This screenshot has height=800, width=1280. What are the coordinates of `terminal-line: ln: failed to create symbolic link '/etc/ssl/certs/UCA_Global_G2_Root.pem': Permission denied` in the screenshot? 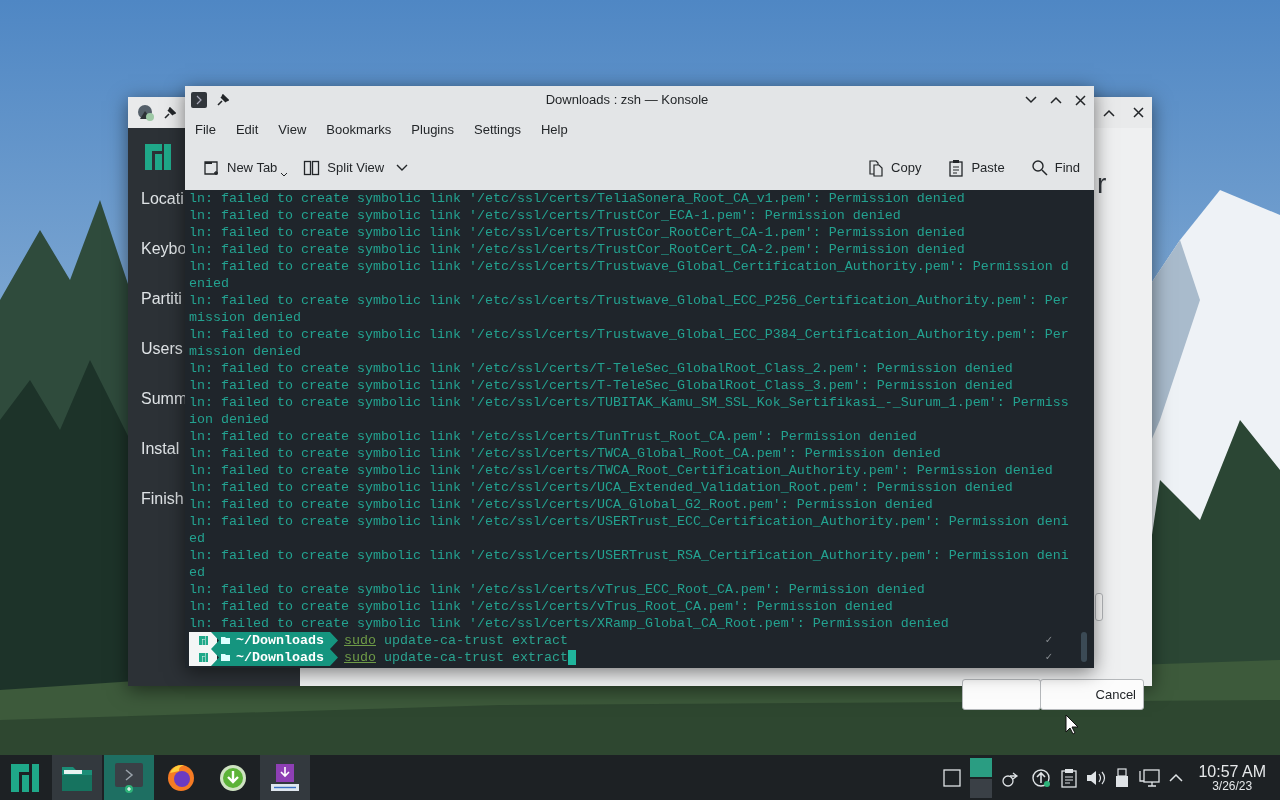 It's located at (561, 504).